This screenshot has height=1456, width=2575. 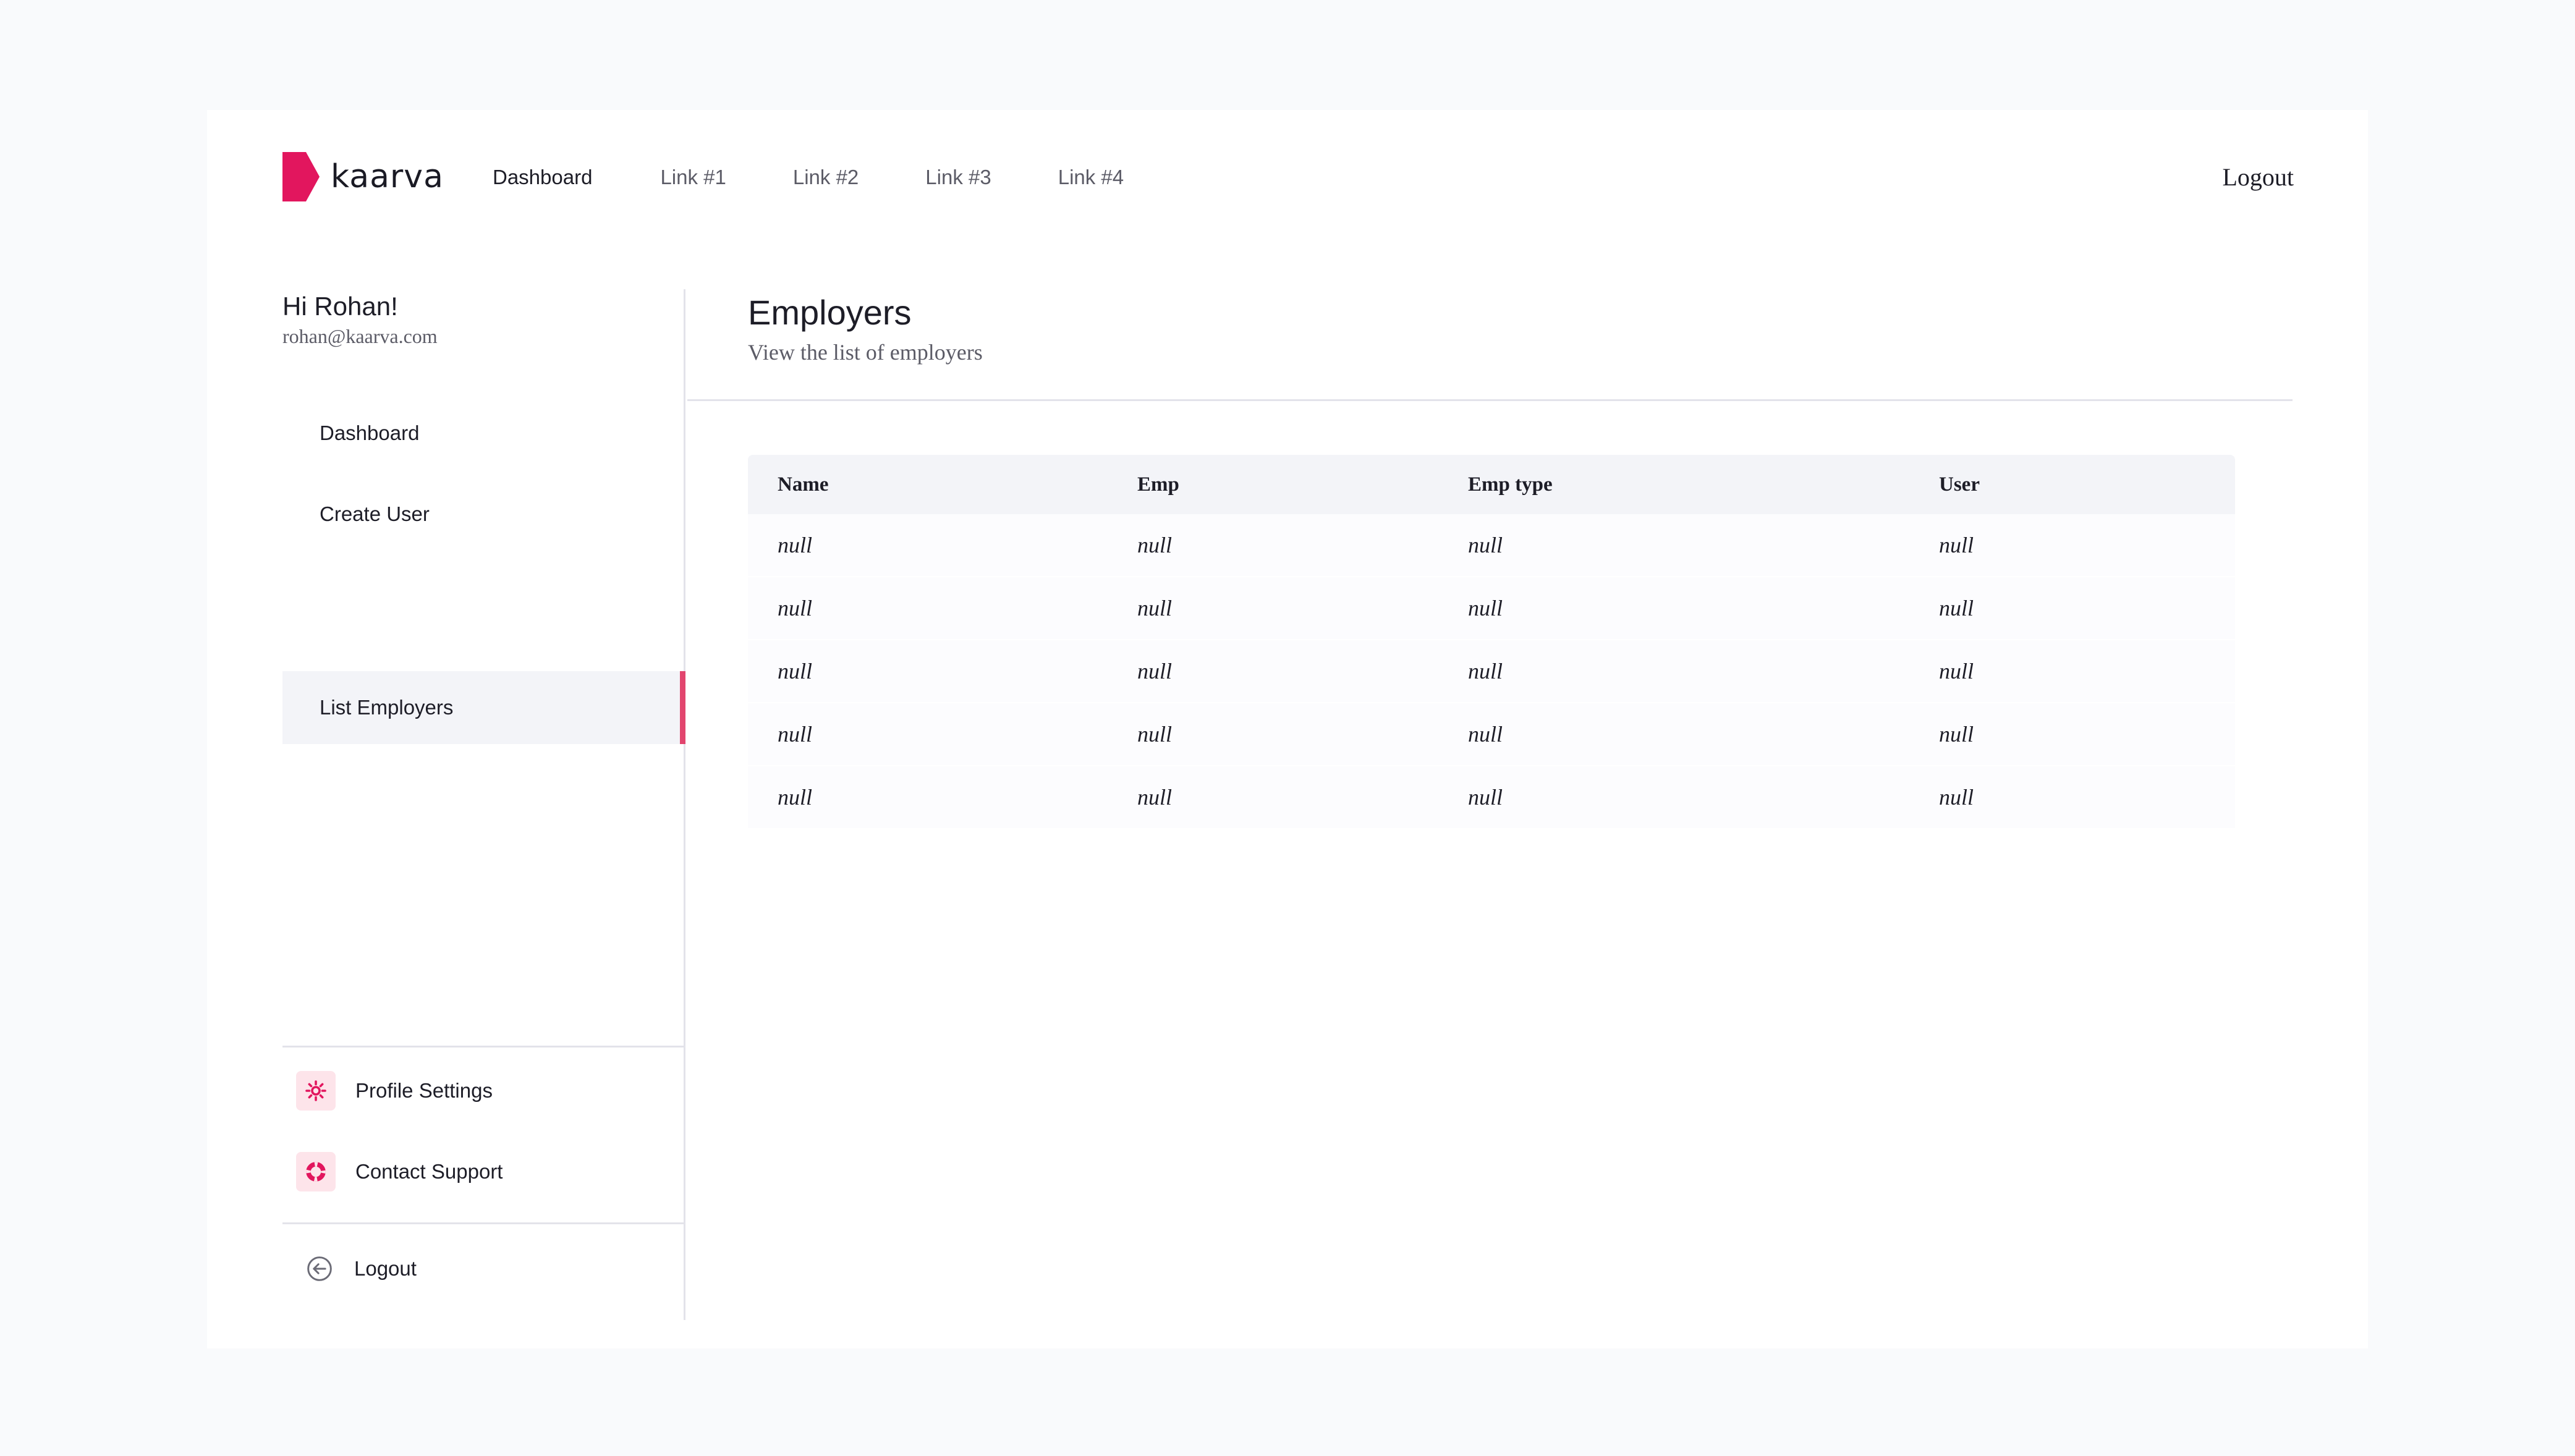 What do you see at coordinates (483, 1047) in the screenshot?
I see `sidebar-divider` at bounding box center [483, 1047].